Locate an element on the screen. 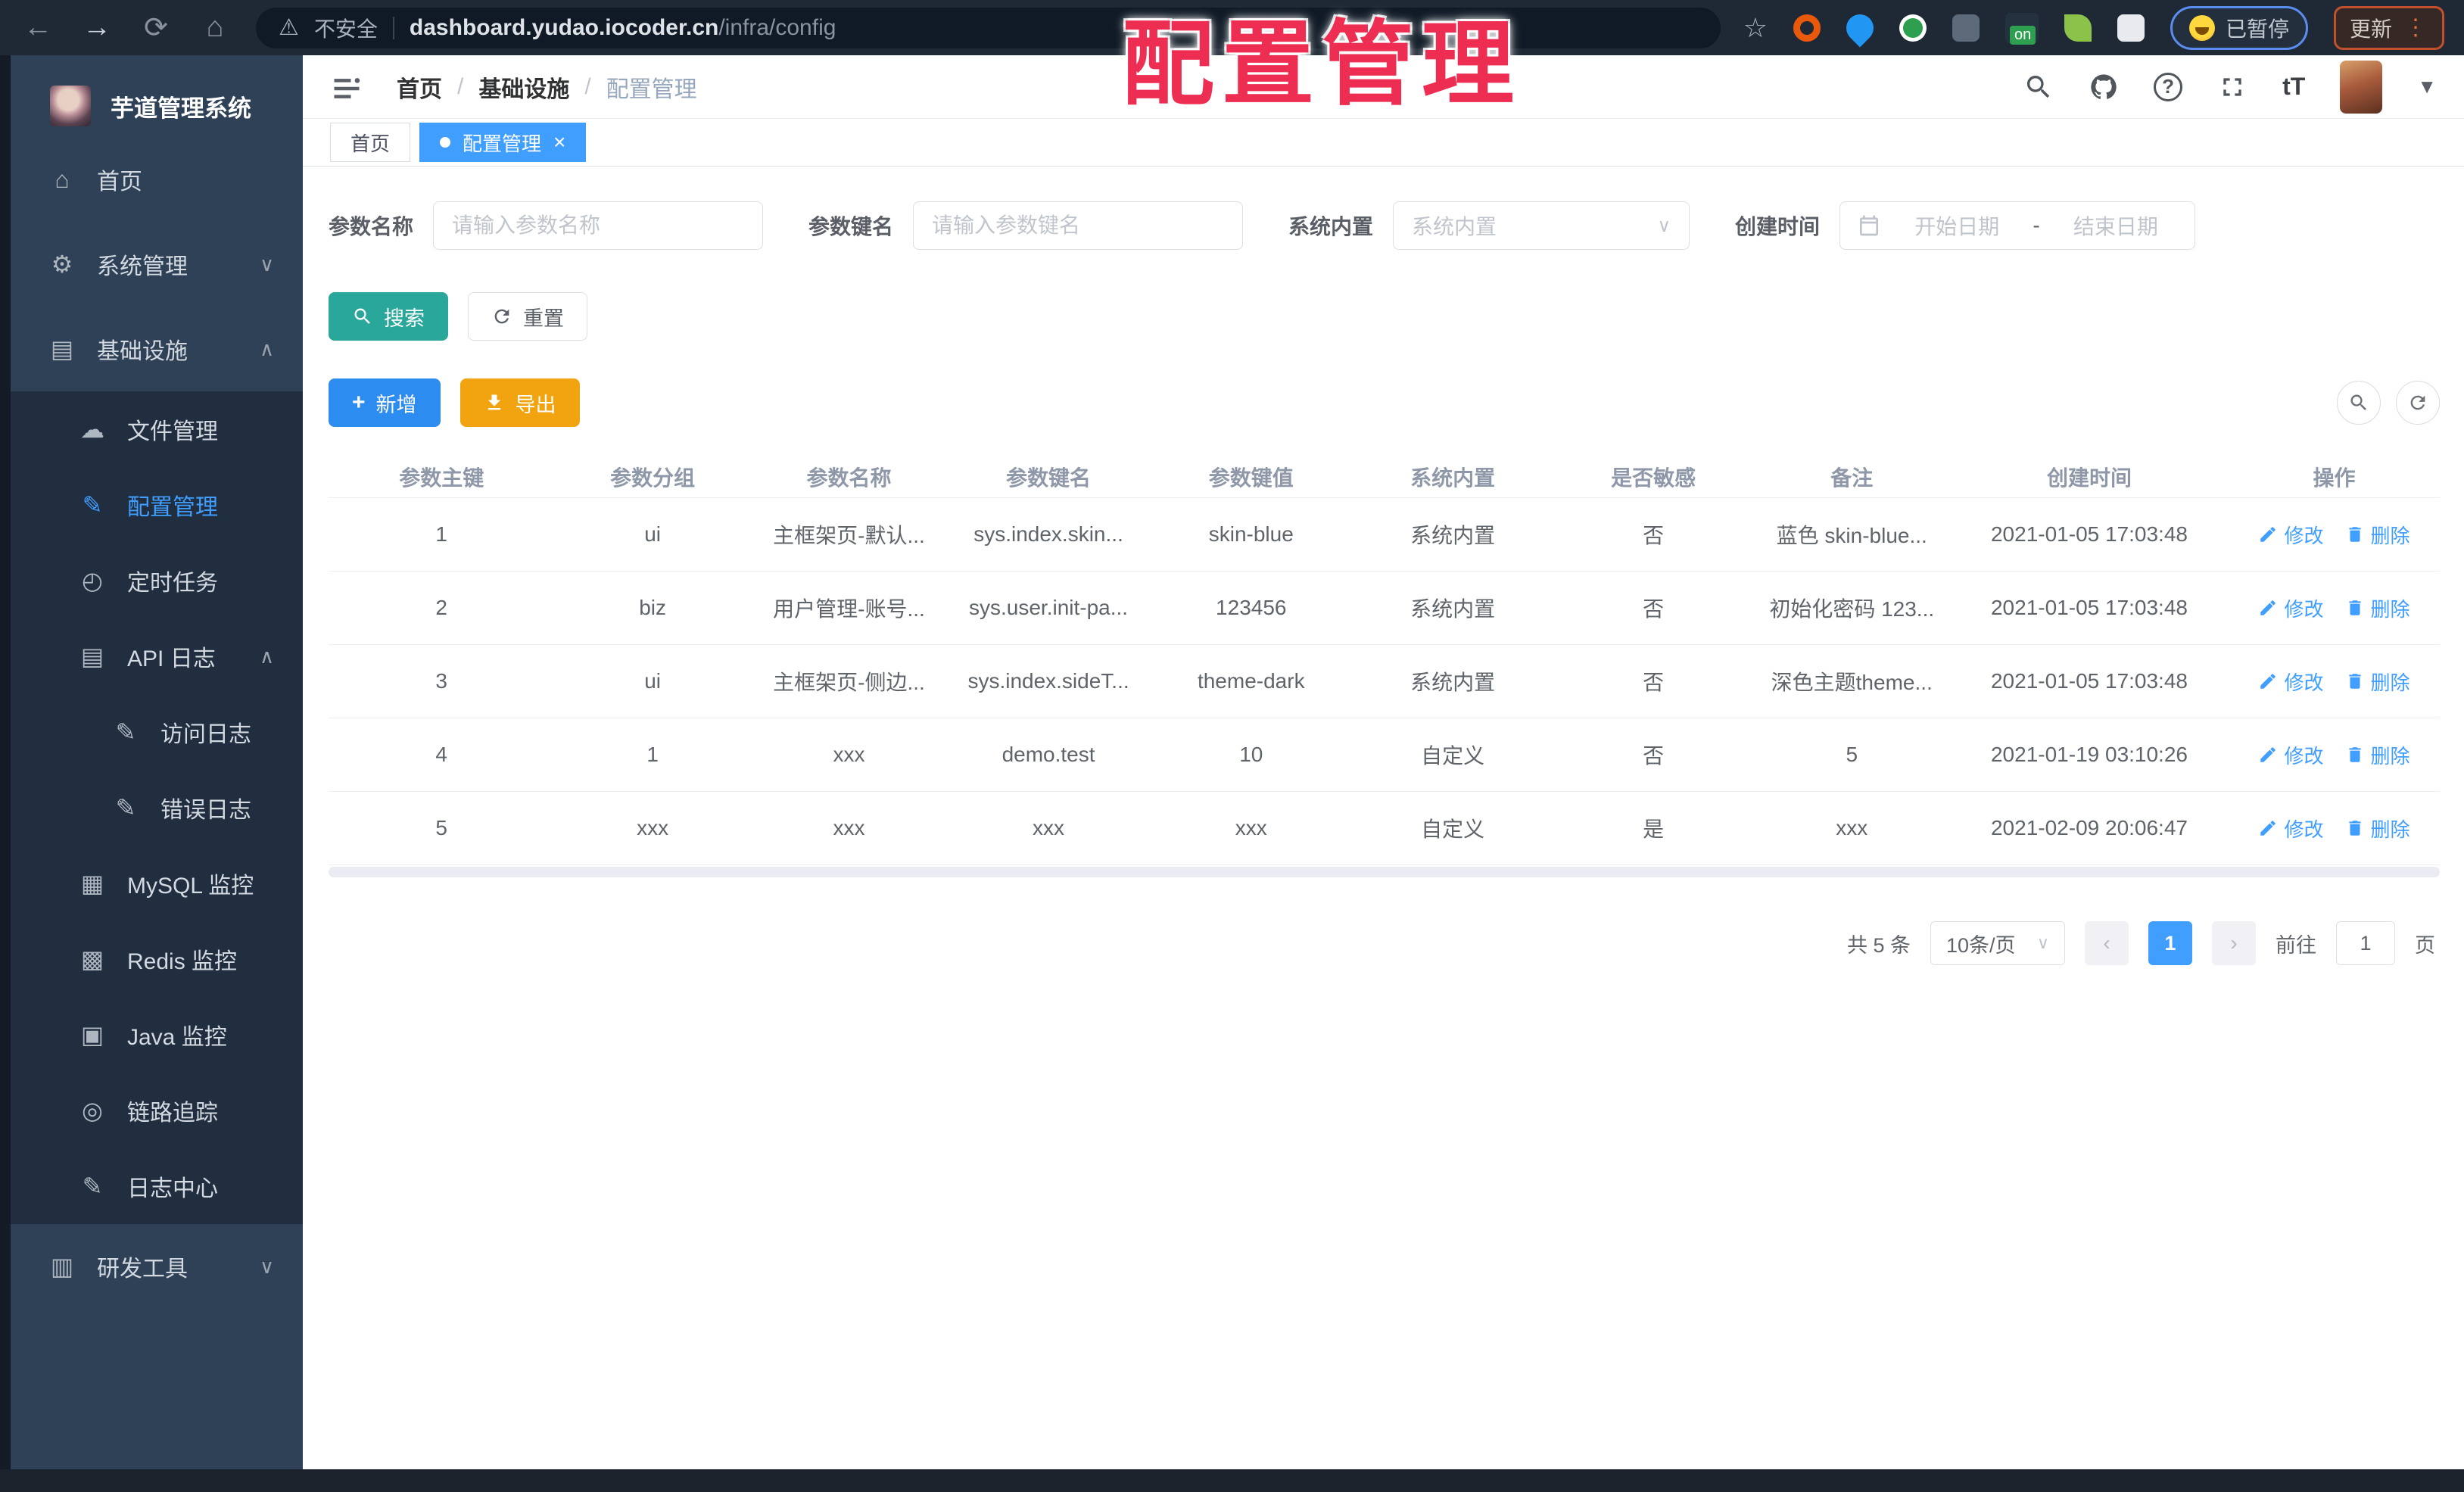  table-cell: xxx is located at coordinates (849, 754).